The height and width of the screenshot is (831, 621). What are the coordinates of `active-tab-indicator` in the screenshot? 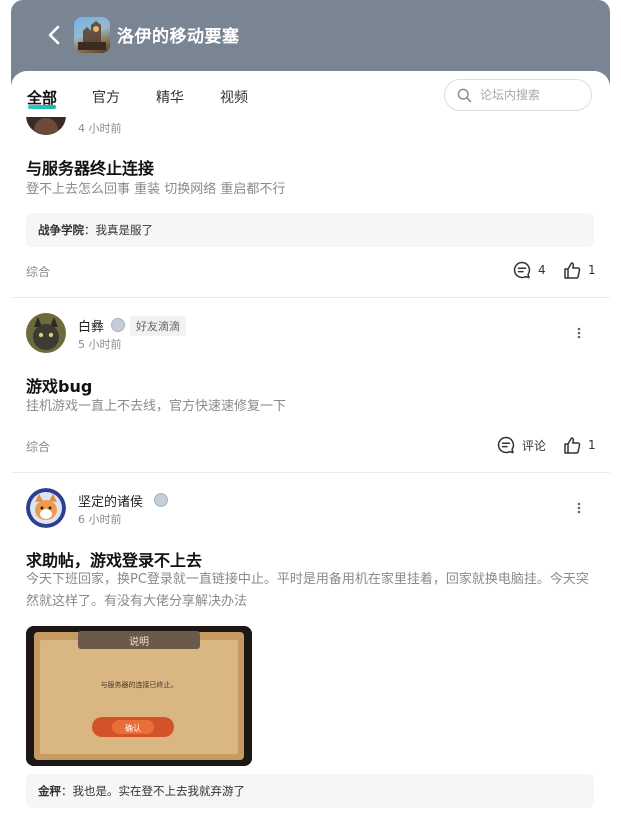 It's located at (42, 107).